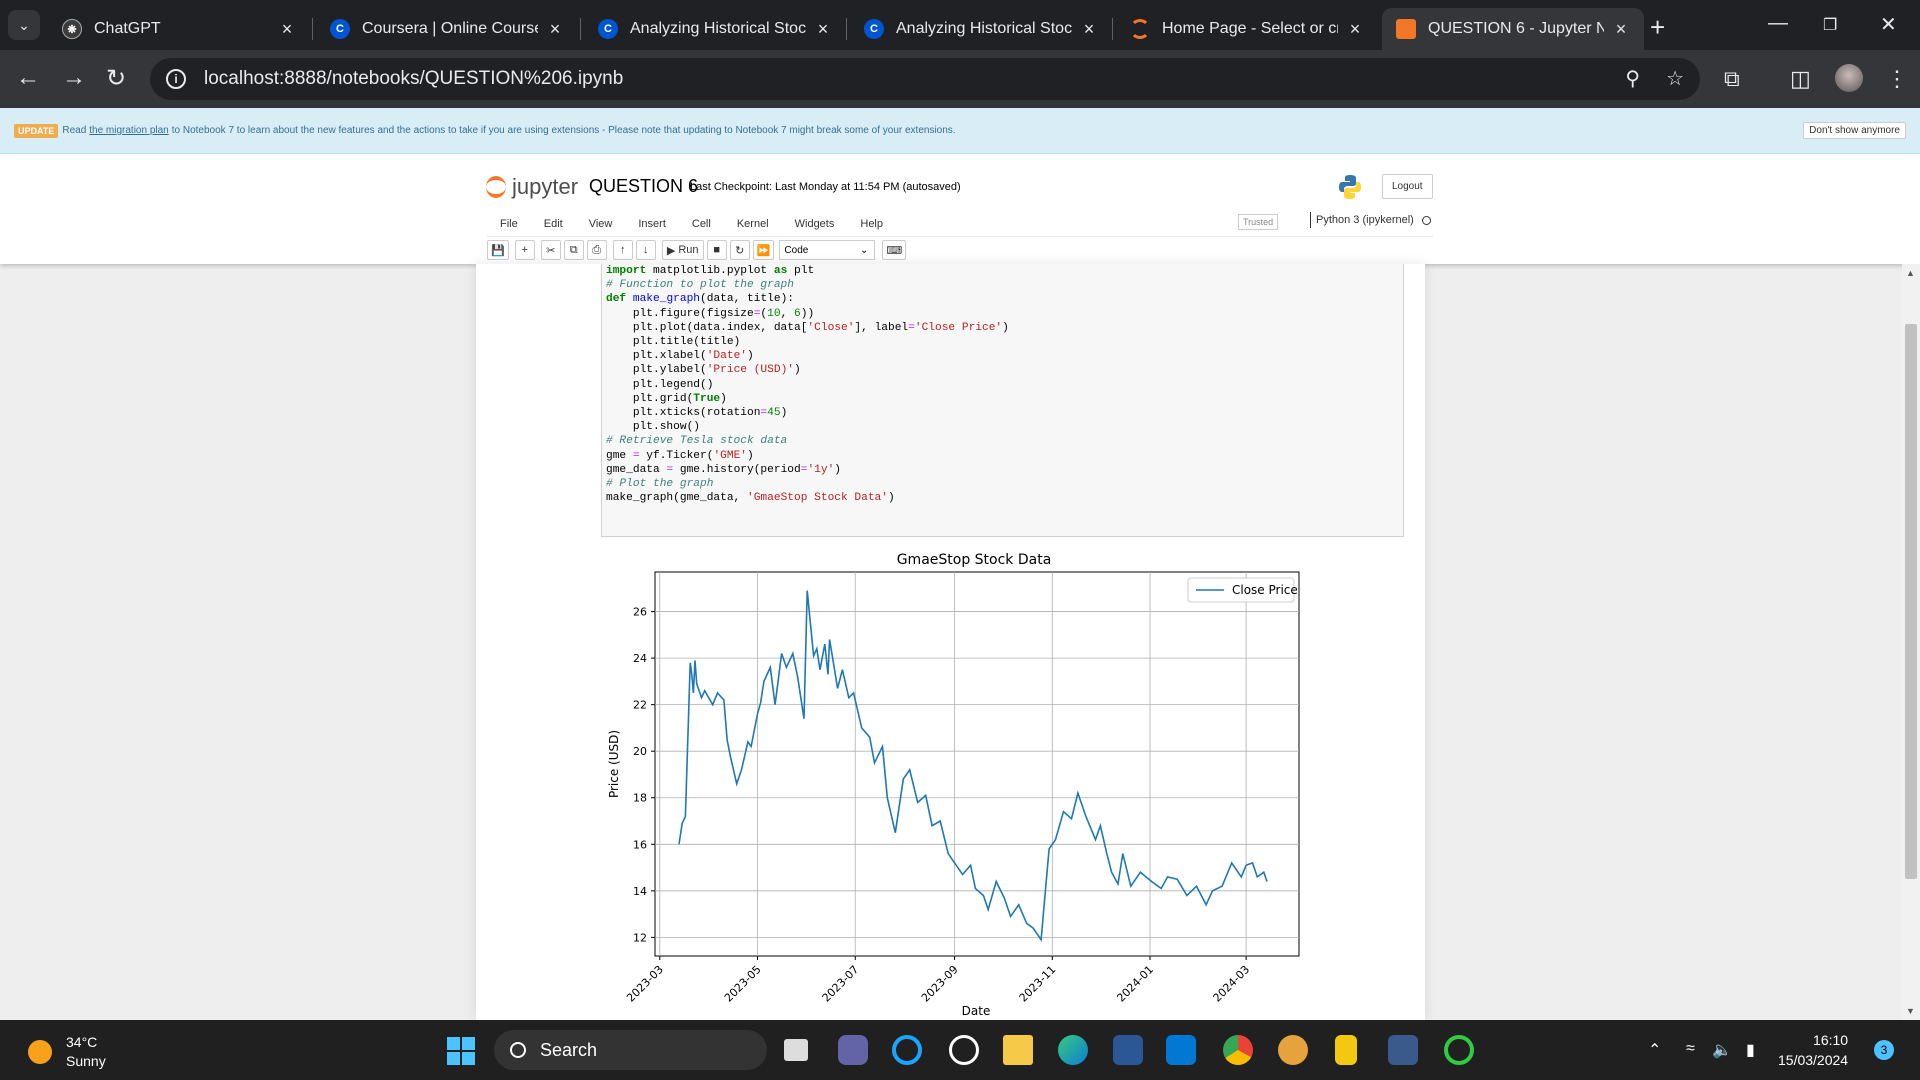 The width and height of the screenshot is (1920, 1080). I want to click on battery-icon: ▮, so click(1750, 1050).